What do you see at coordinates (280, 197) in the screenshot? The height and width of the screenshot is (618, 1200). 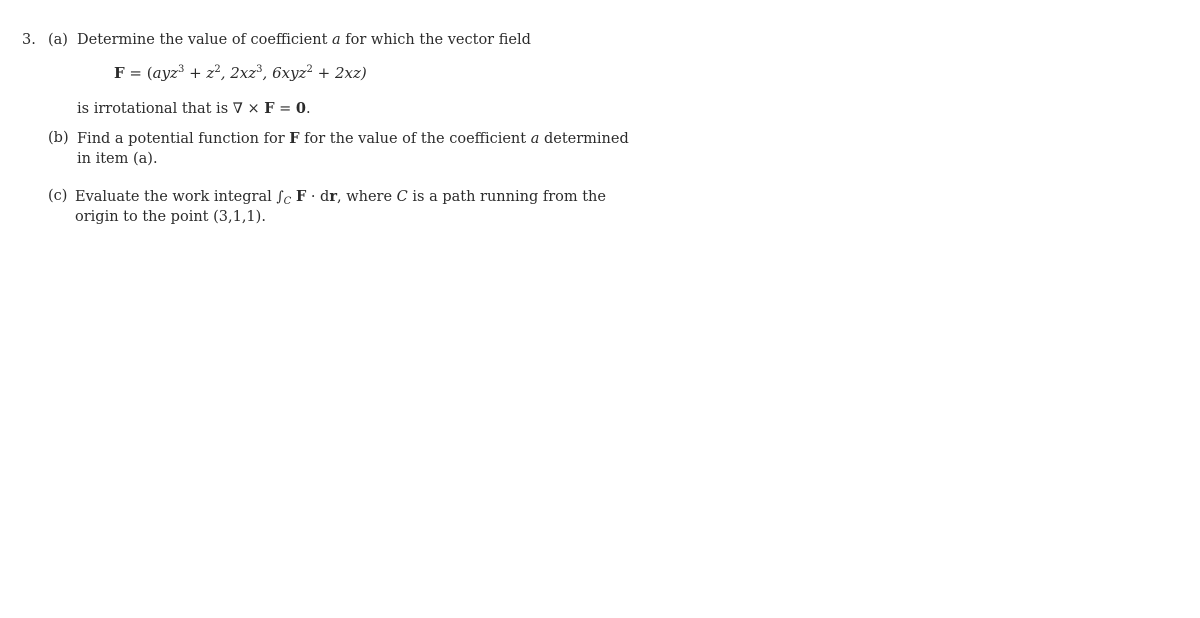 I see `integral-sign: ∫` at bounding box center [280, 197].